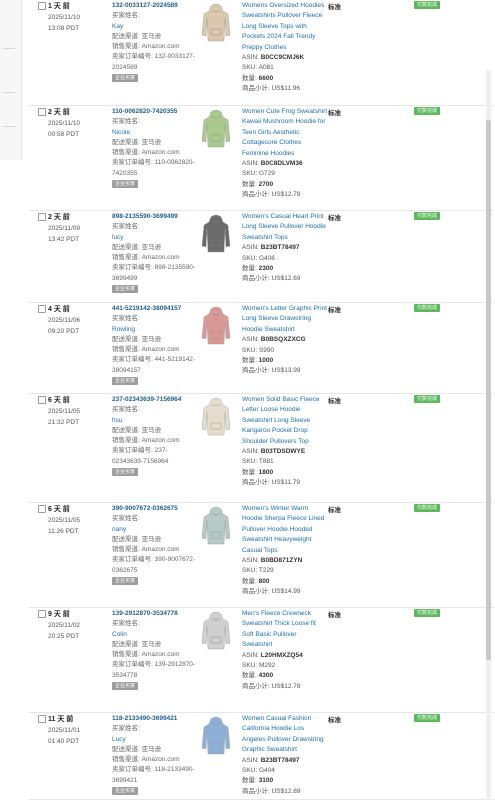  Describe the element at coordinates (216, 736) in the screenshot. I see `hoodie-blue-icon` at that location.